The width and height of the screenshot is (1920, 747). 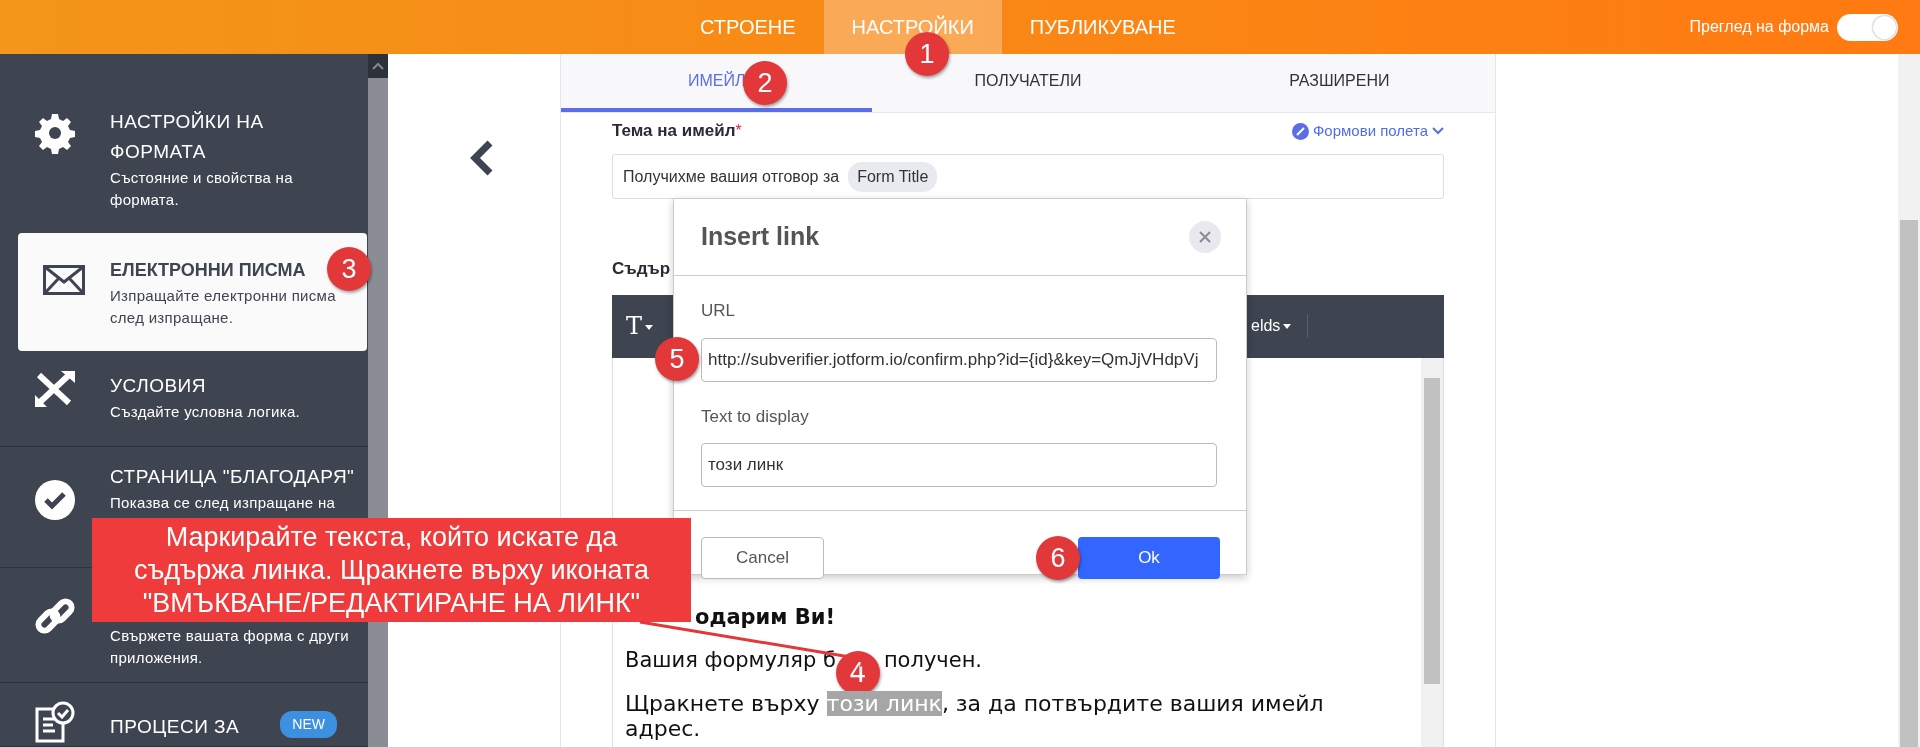 I want to click on preview-label: Преглед на форма, so click(x=1759, y=27).